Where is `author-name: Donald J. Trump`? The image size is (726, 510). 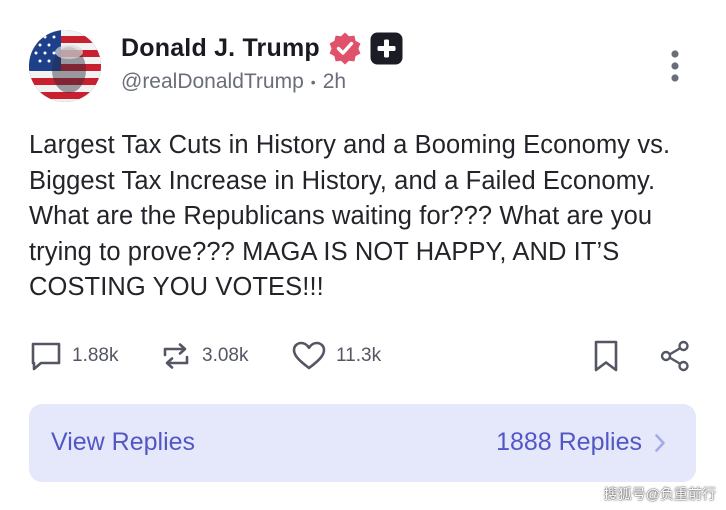 author-name: Donald J. Trump is located at coordinates (220, 48).